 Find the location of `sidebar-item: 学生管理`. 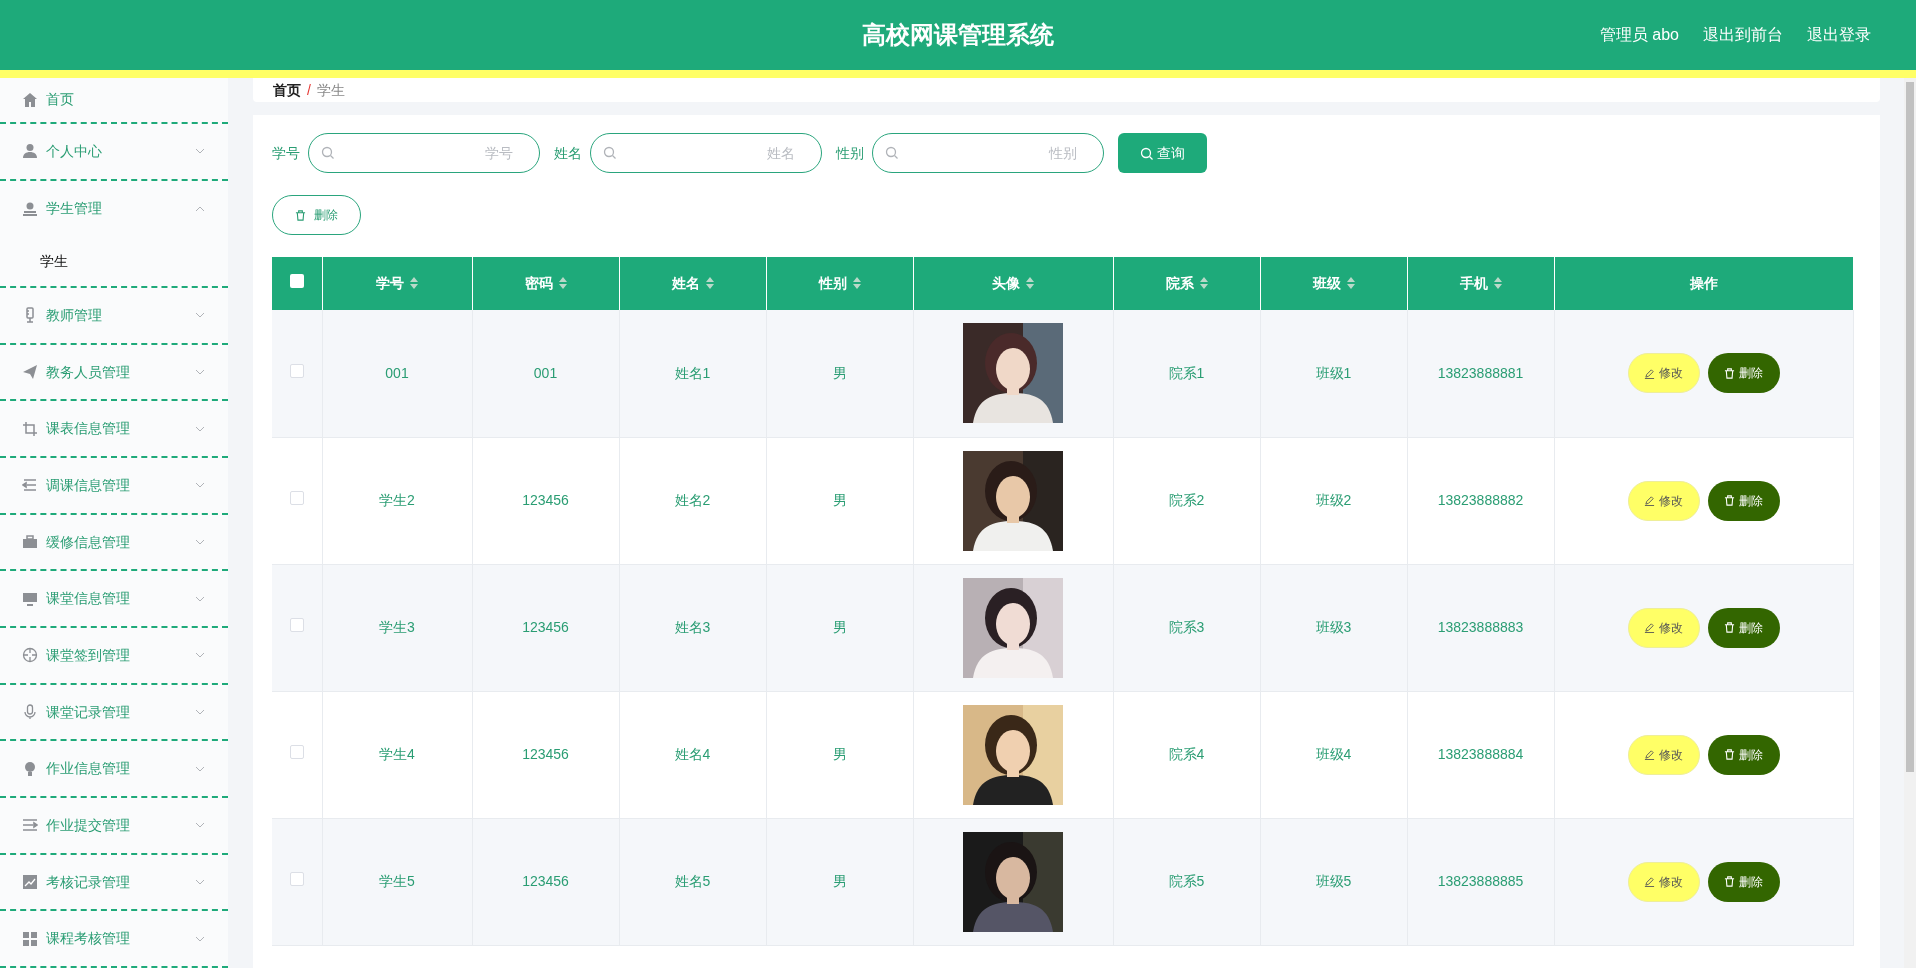

sidebar-item: 学生管理 is located at coordinates (114, 209).